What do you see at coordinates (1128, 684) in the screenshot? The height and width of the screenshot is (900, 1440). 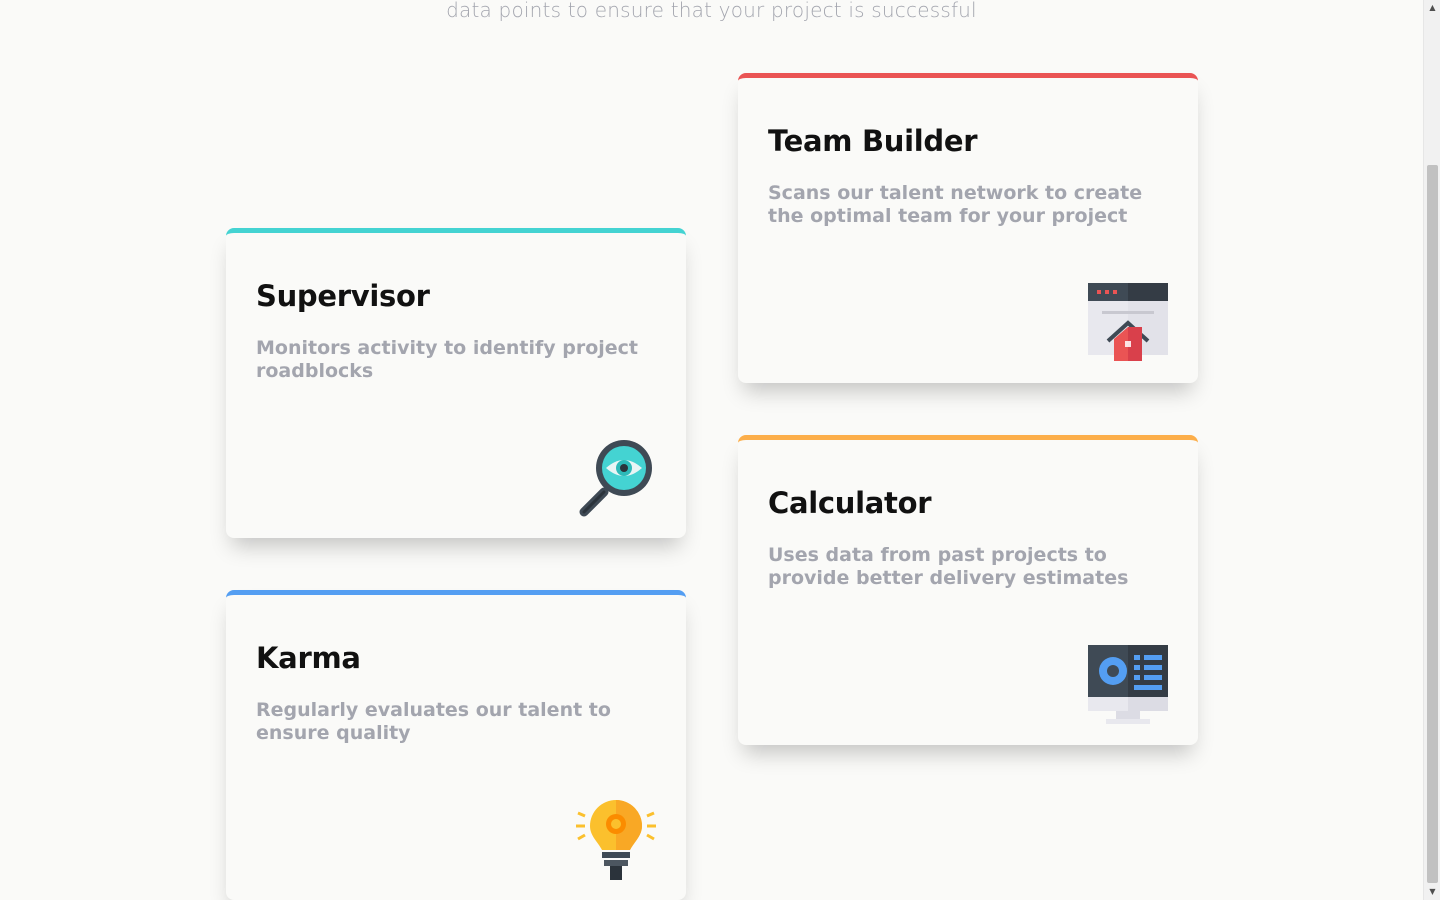 I see `monitor-chart-icon` at bounding box center [1128, 684].